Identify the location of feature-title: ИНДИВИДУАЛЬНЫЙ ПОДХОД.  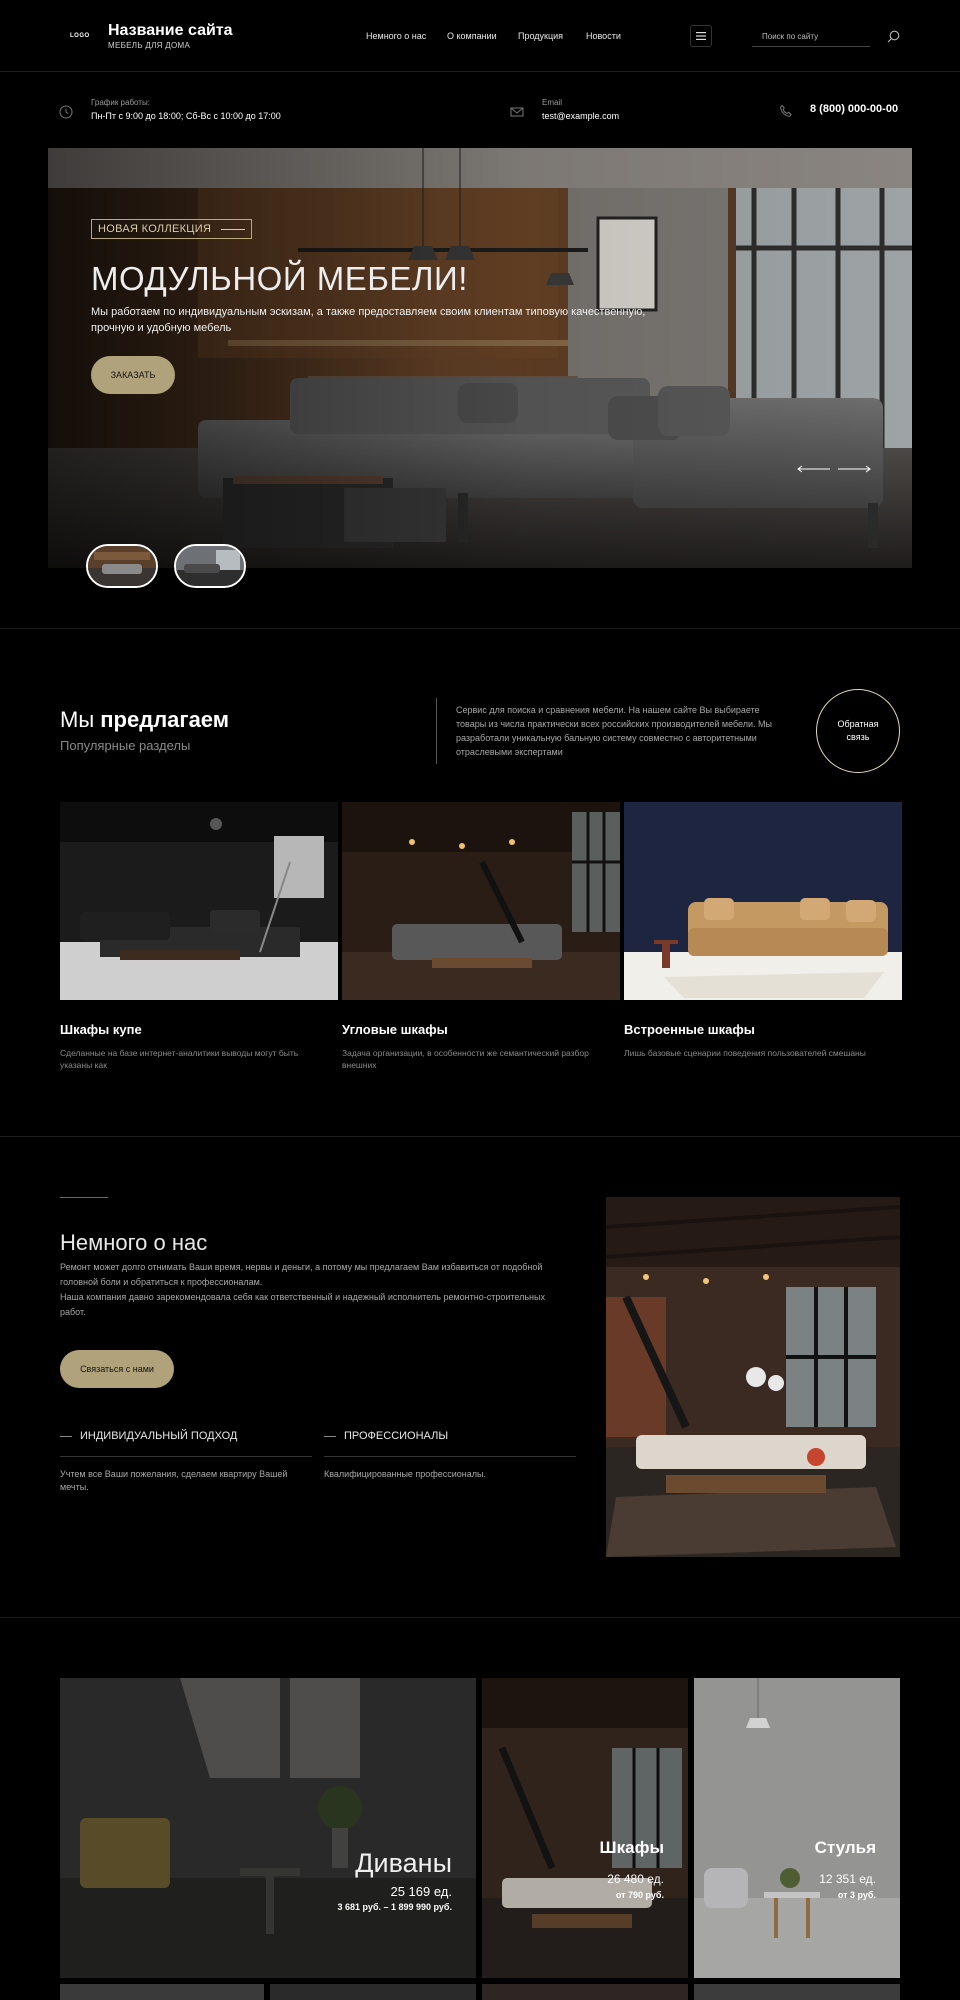
(148, 1436).